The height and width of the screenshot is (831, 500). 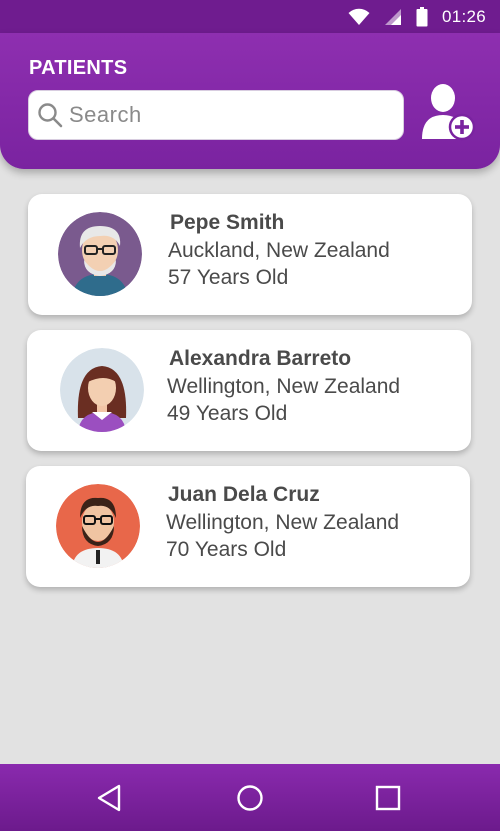 I want to click on search-icon, so click(x=50, y=115).